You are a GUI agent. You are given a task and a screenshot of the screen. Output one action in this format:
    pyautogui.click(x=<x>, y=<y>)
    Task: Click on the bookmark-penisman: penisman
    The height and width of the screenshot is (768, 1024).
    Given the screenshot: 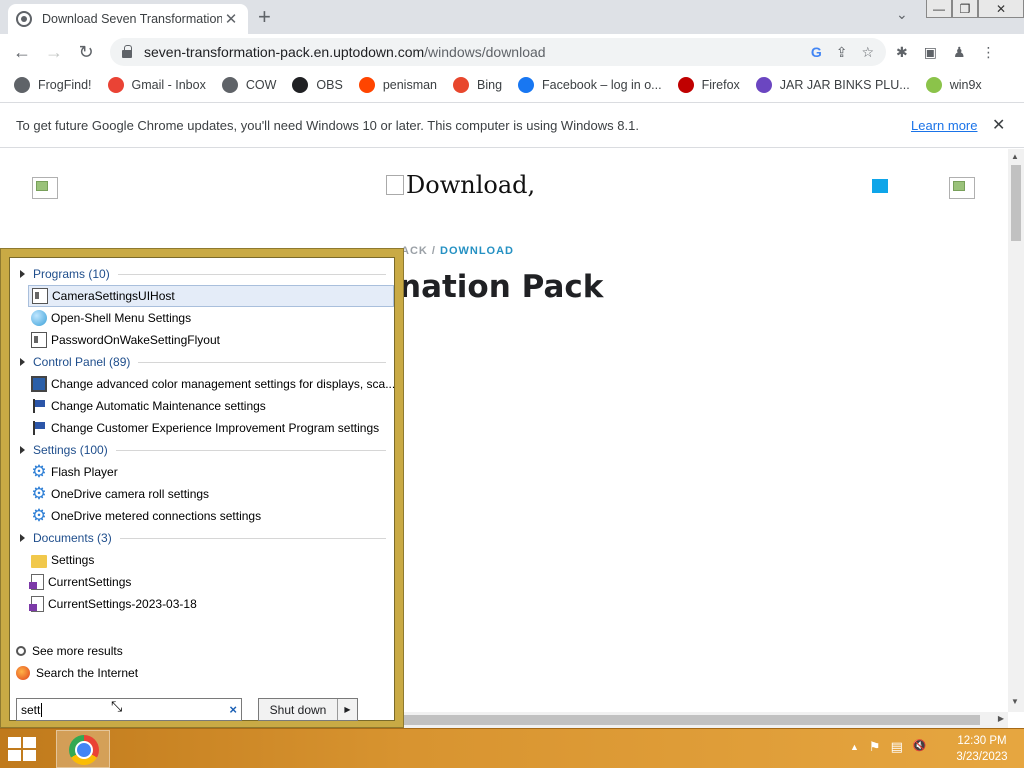 What is the action you would take?
    pyautogui.click(x=398, y=85)
    